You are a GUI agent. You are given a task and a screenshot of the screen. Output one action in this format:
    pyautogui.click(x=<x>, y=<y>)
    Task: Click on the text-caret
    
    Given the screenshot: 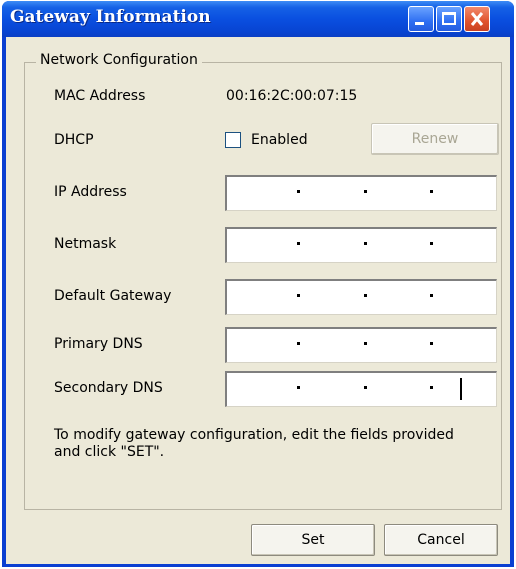 What is the action you would take?
    pyautogui.click(x=461, y=389)
    